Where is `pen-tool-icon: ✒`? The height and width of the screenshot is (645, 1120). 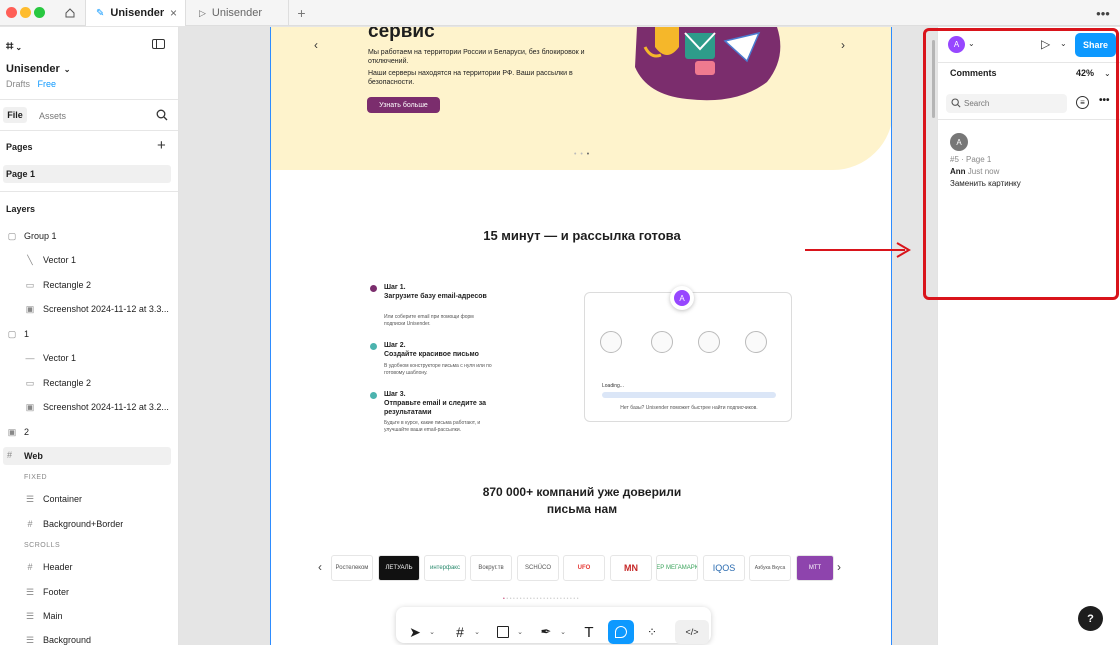 pen-tool-icon: ✒ is located at coordinates (546, 632).